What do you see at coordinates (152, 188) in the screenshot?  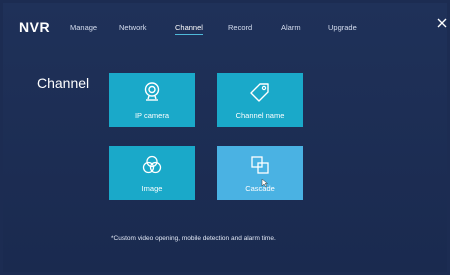 I see `tile-label: Image` at bounding box center [152, 188].